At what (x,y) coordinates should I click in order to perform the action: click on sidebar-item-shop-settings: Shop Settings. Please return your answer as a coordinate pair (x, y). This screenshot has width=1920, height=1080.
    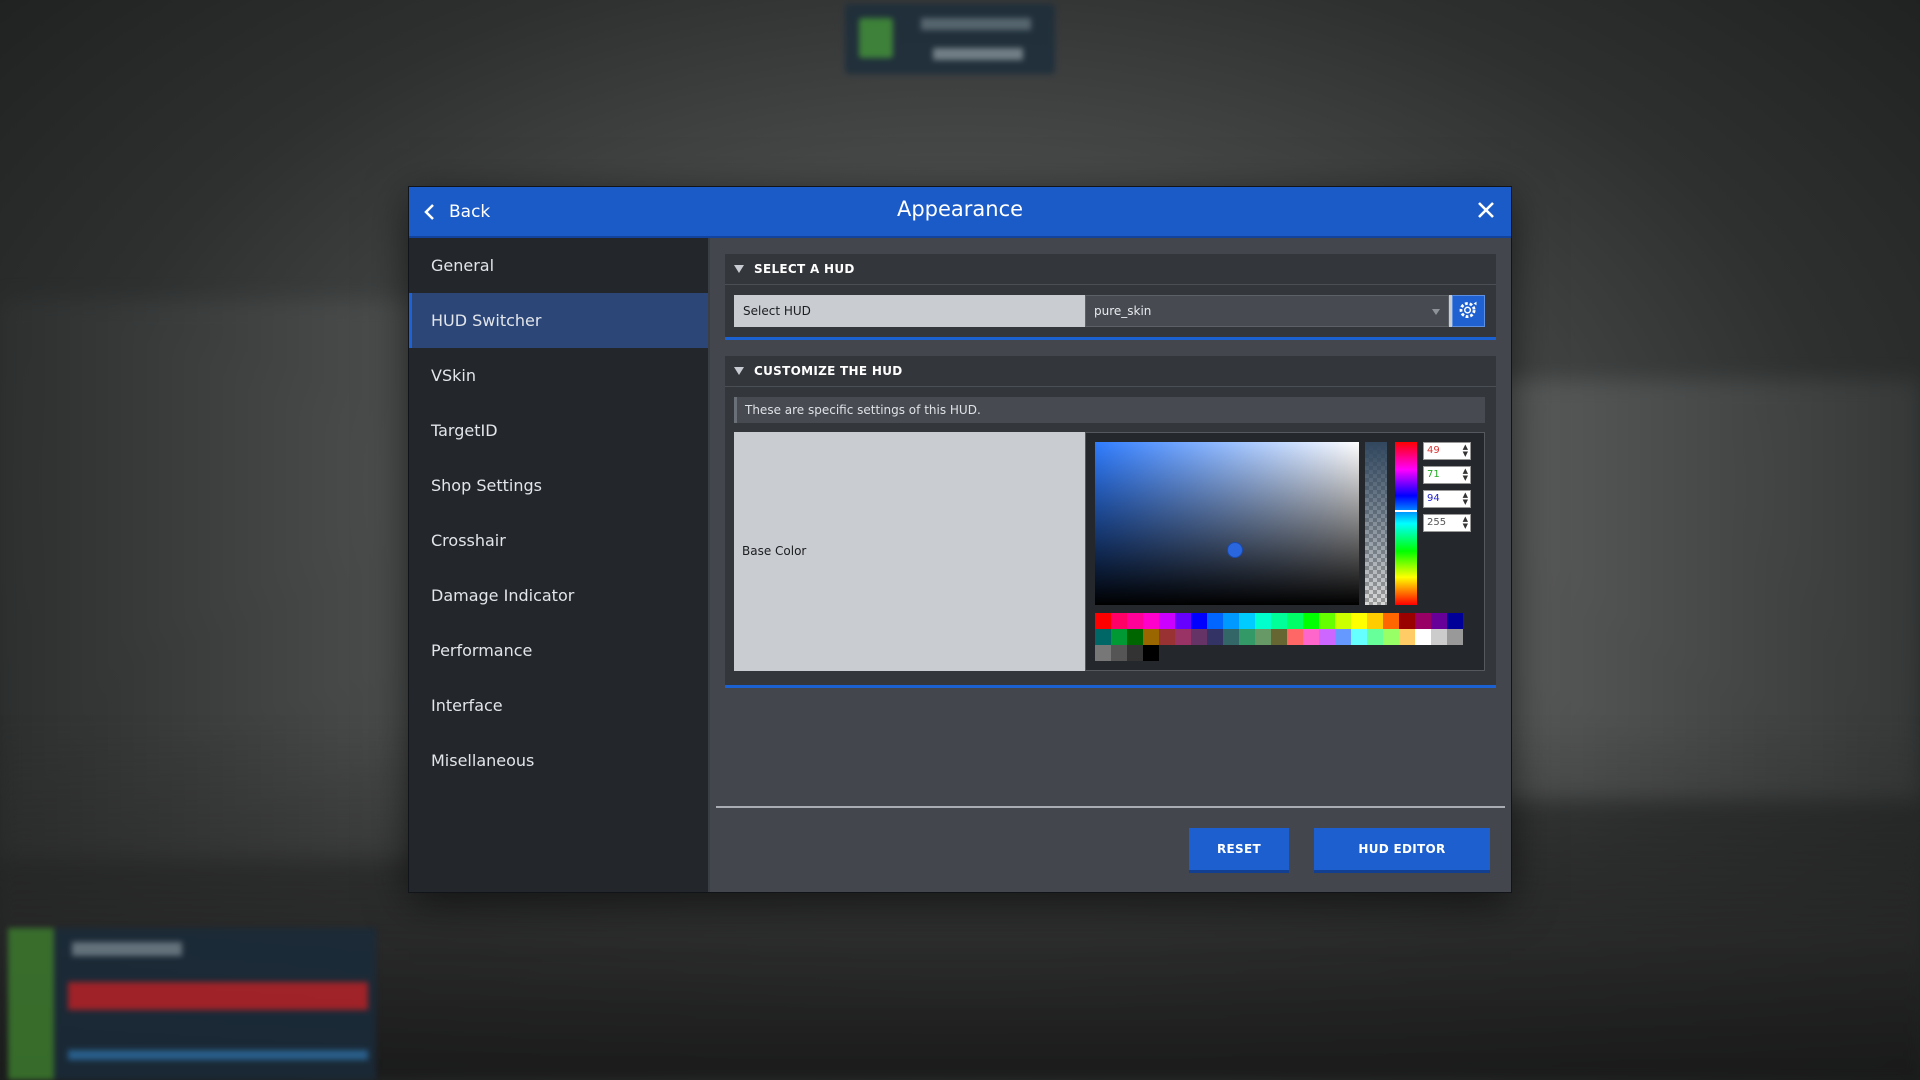
    Looking at the image, I should click on (558, 485).